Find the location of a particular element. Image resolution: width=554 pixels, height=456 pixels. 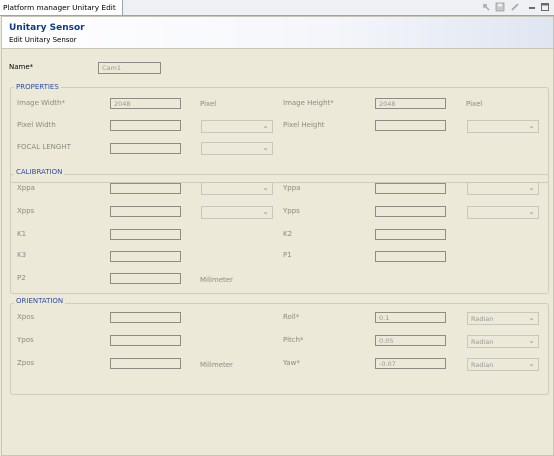

form-subtitle: Edit Unitary Sensor is located at coordinates (43, 40).